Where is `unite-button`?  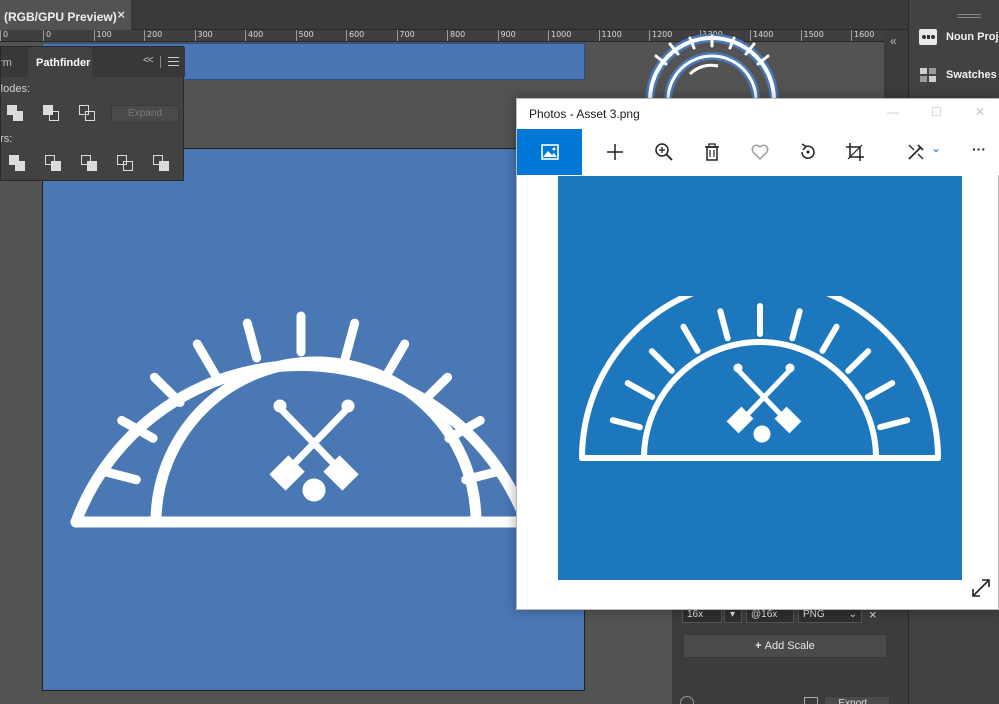 unite-button is located at coordinates (16, 114).